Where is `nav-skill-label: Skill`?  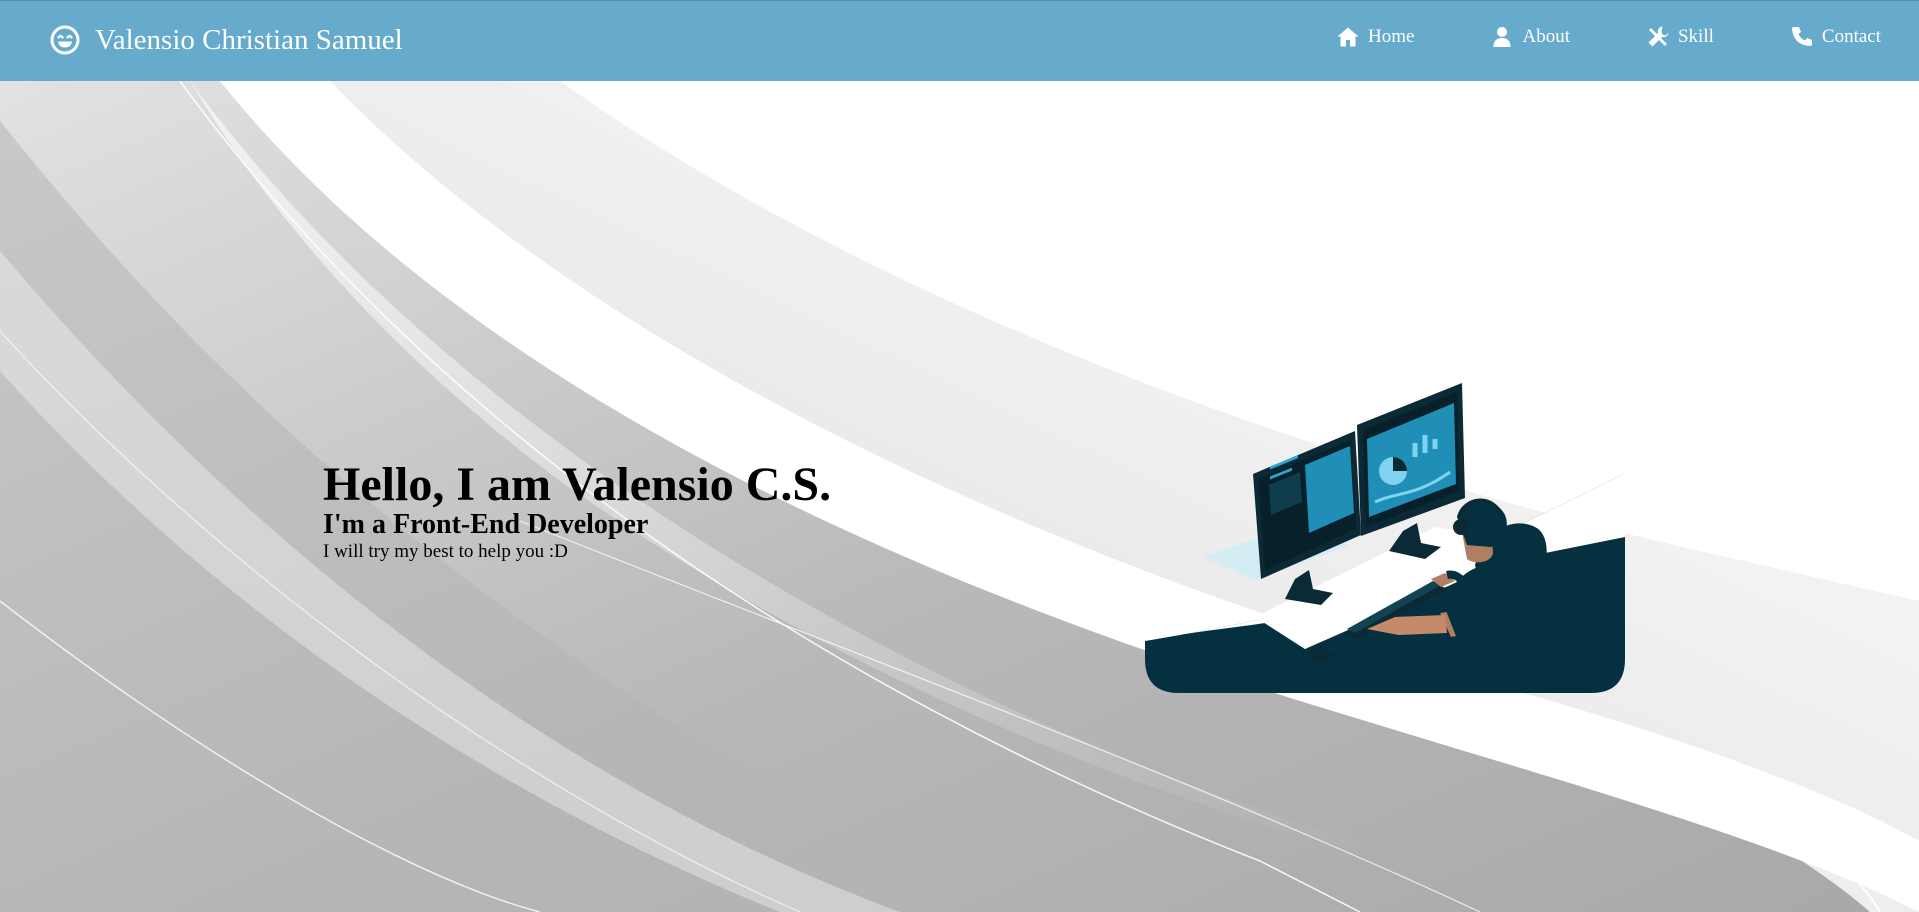 nav-skill-label: Skill is located at coordinates (1695, 36).